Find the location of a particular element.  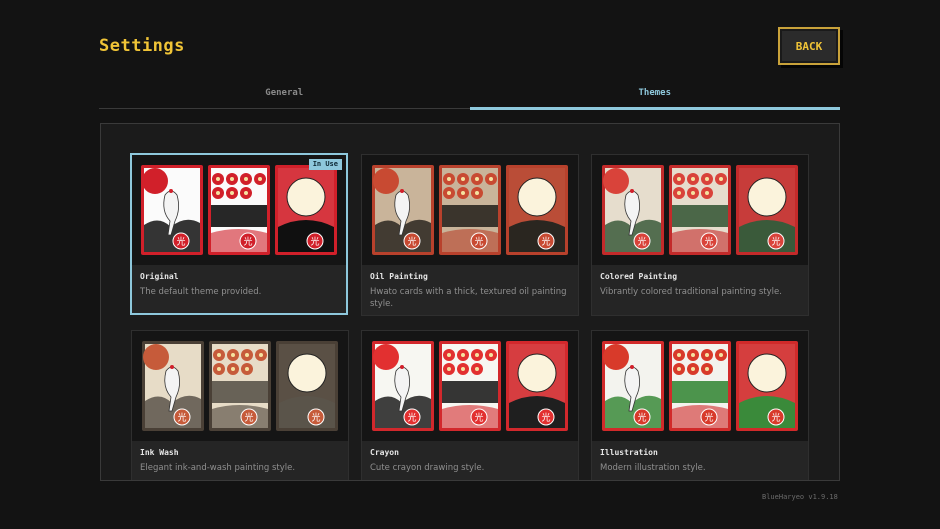

in-use-badge: In Use is located at coordinates (325, 164).